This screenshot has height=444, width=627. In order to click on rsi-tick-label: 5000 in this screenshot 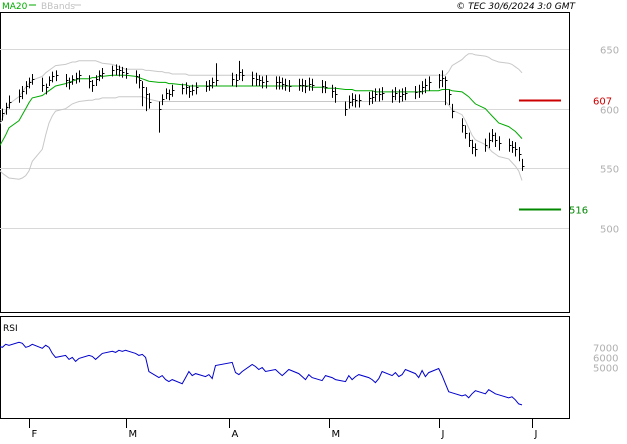, I will do `click(605, 369)`.